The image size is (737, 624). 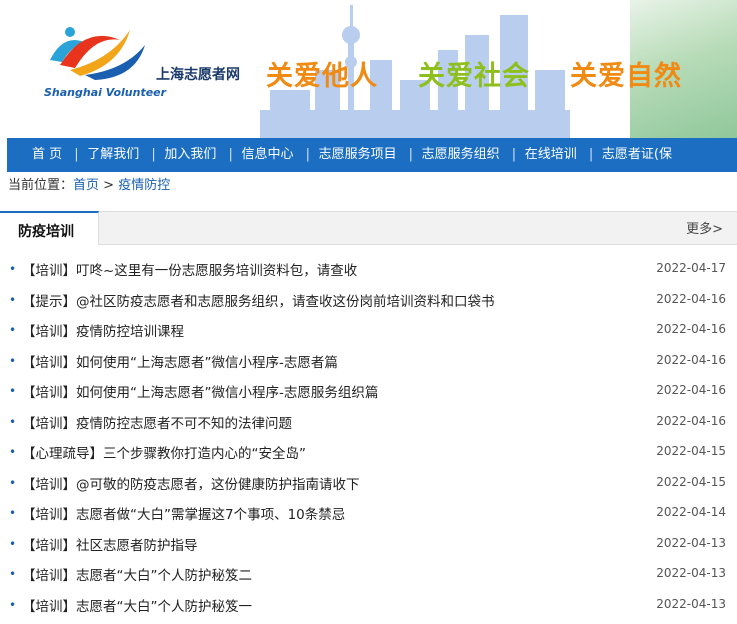 I want to click on nav-corner-decoration, so click(x=9, y=155).